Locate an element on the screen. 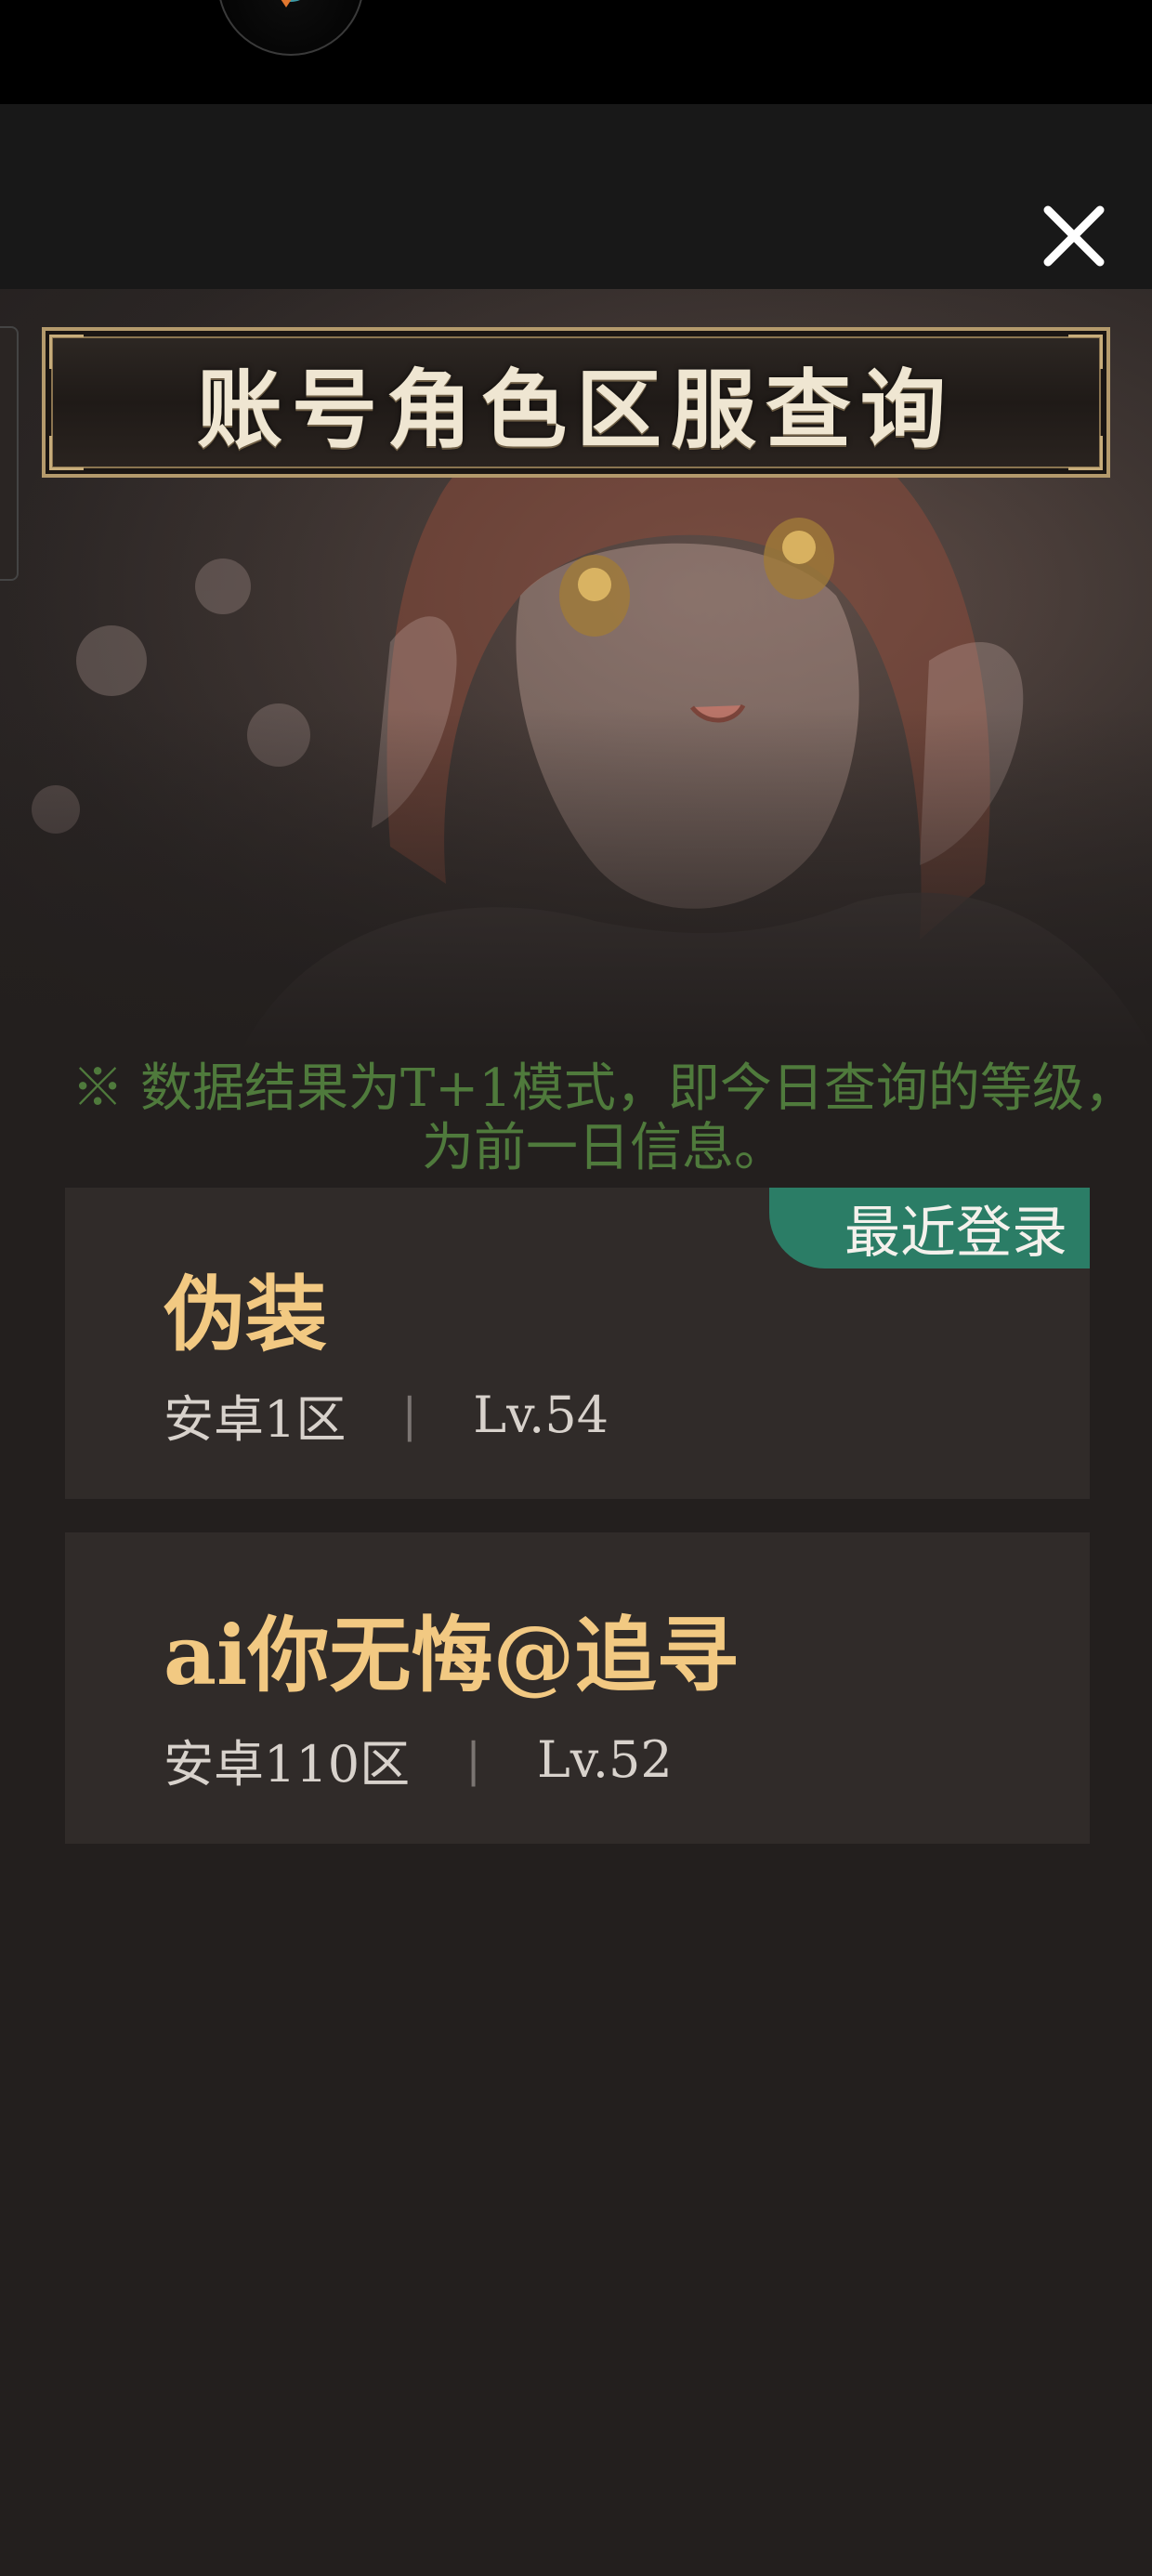 The width and height of the screenshot is (1152, 2576). recent-login-badge: 最近登录 is located at coordinates (929, 1228).